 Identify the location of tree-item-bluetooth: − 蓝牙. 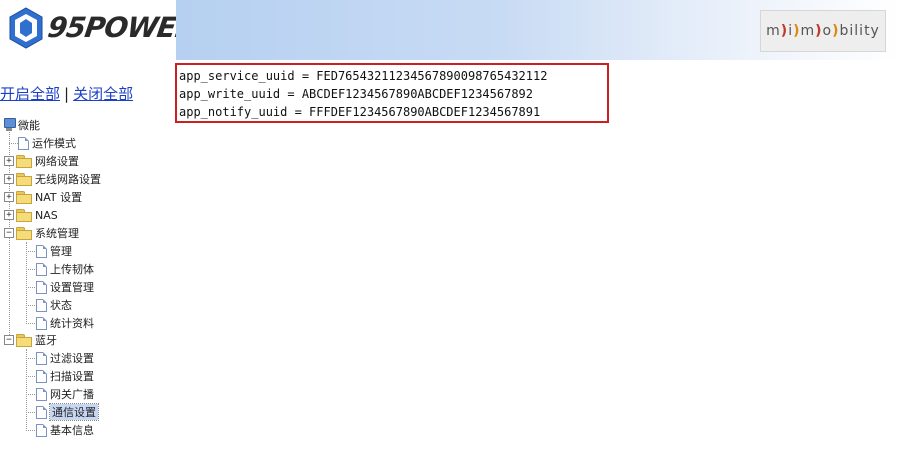
(30, 340).